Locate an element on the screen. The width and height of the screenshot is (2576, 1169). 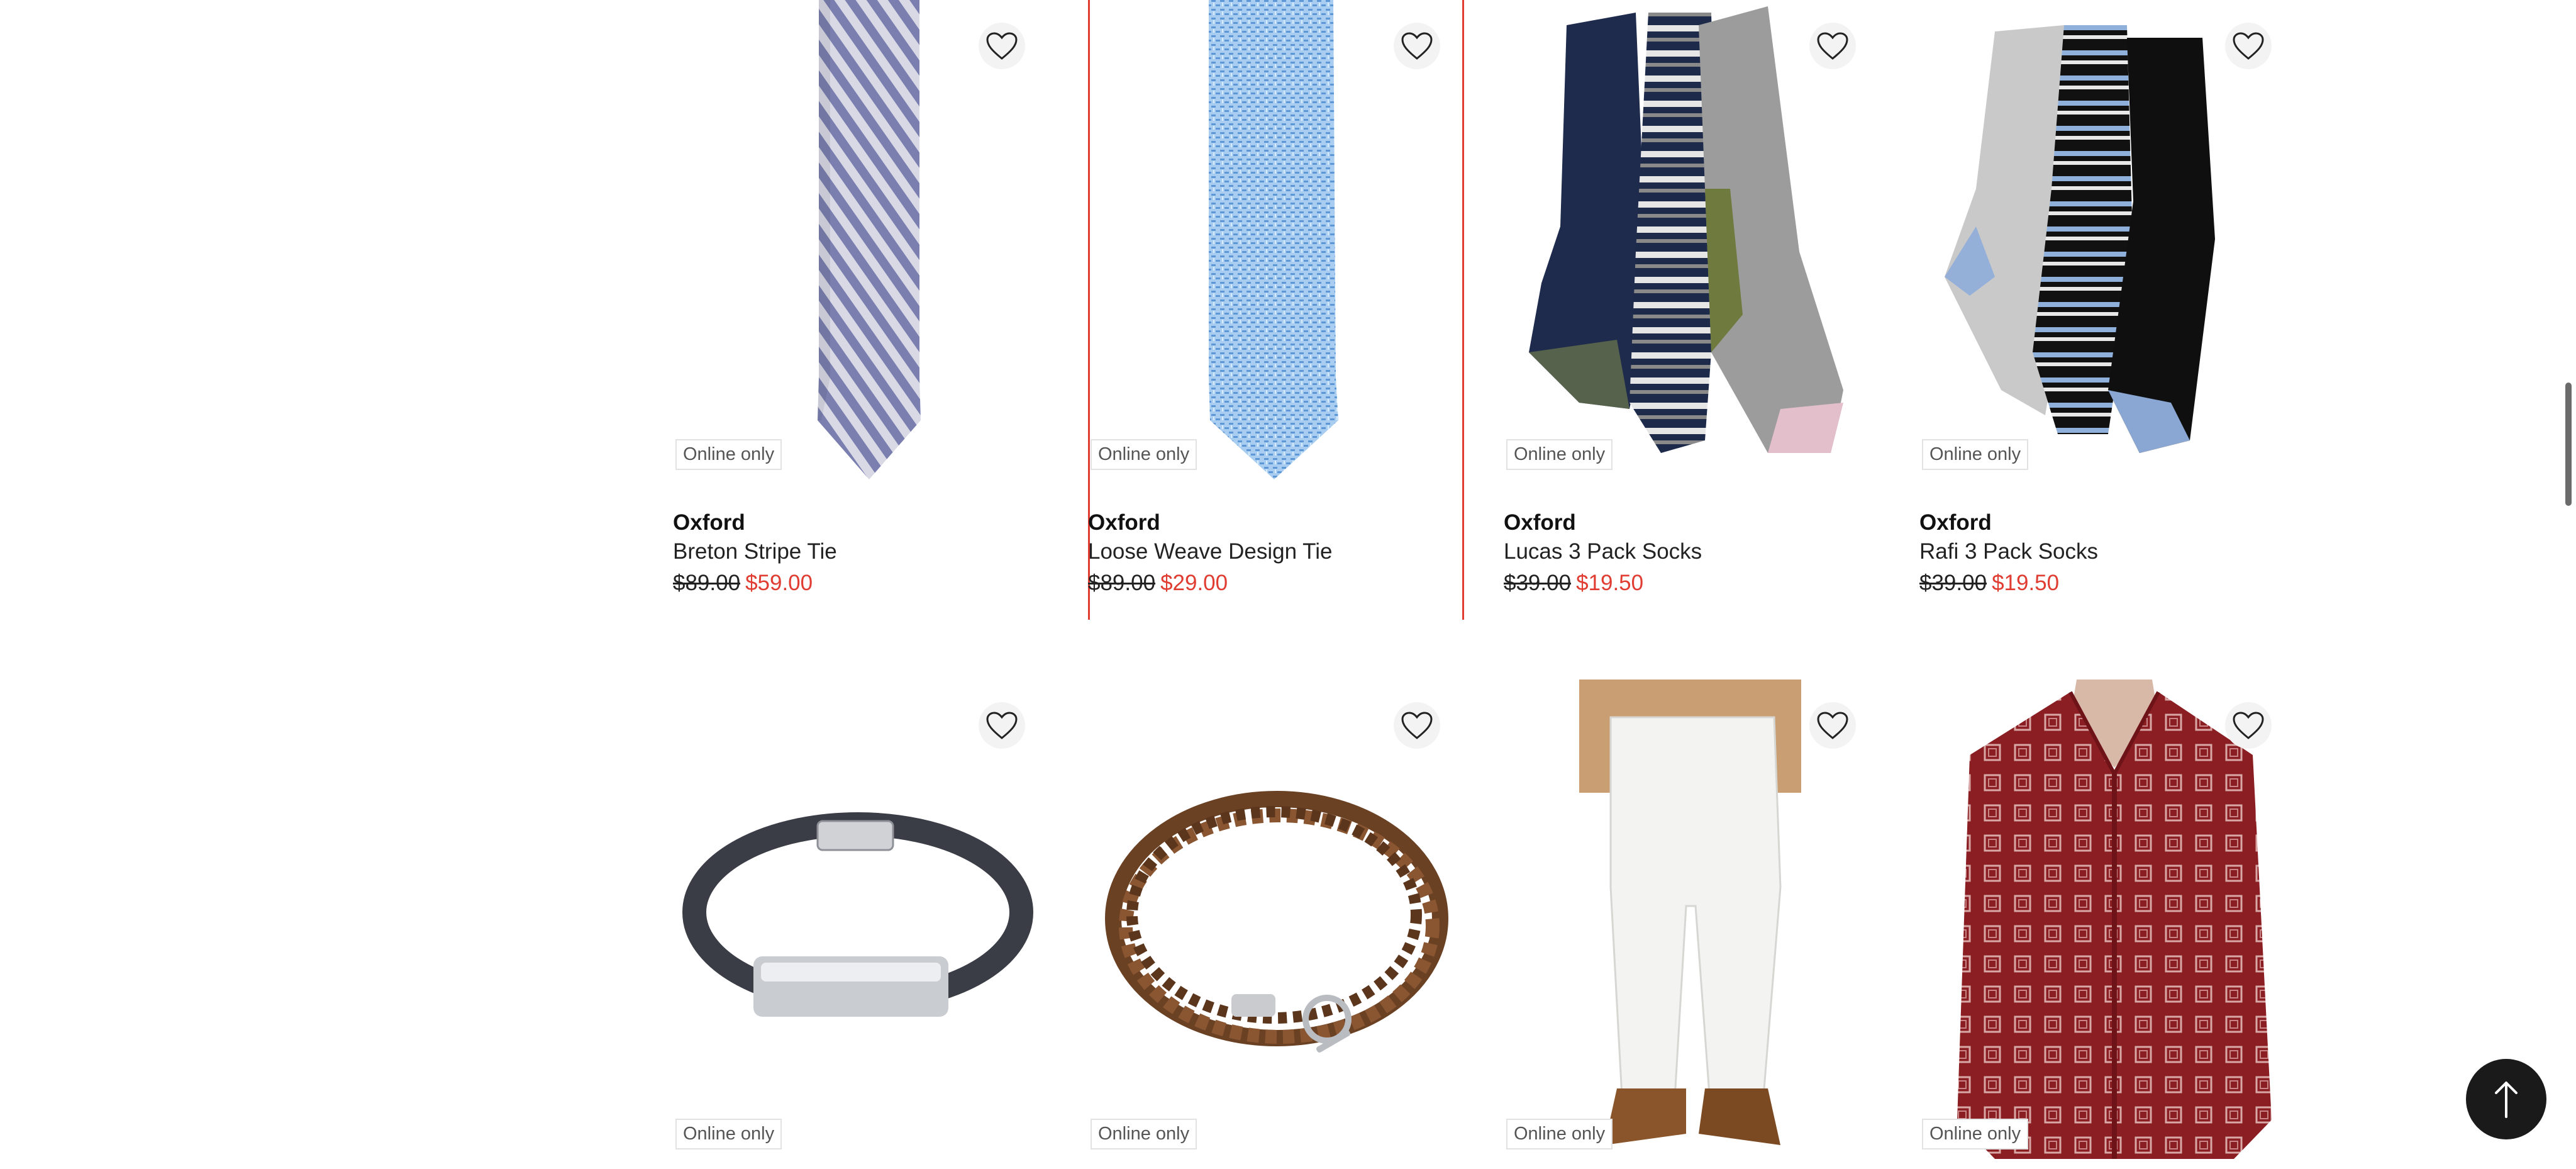
product-image-white-chinos is located at coordinates (1692, 919).